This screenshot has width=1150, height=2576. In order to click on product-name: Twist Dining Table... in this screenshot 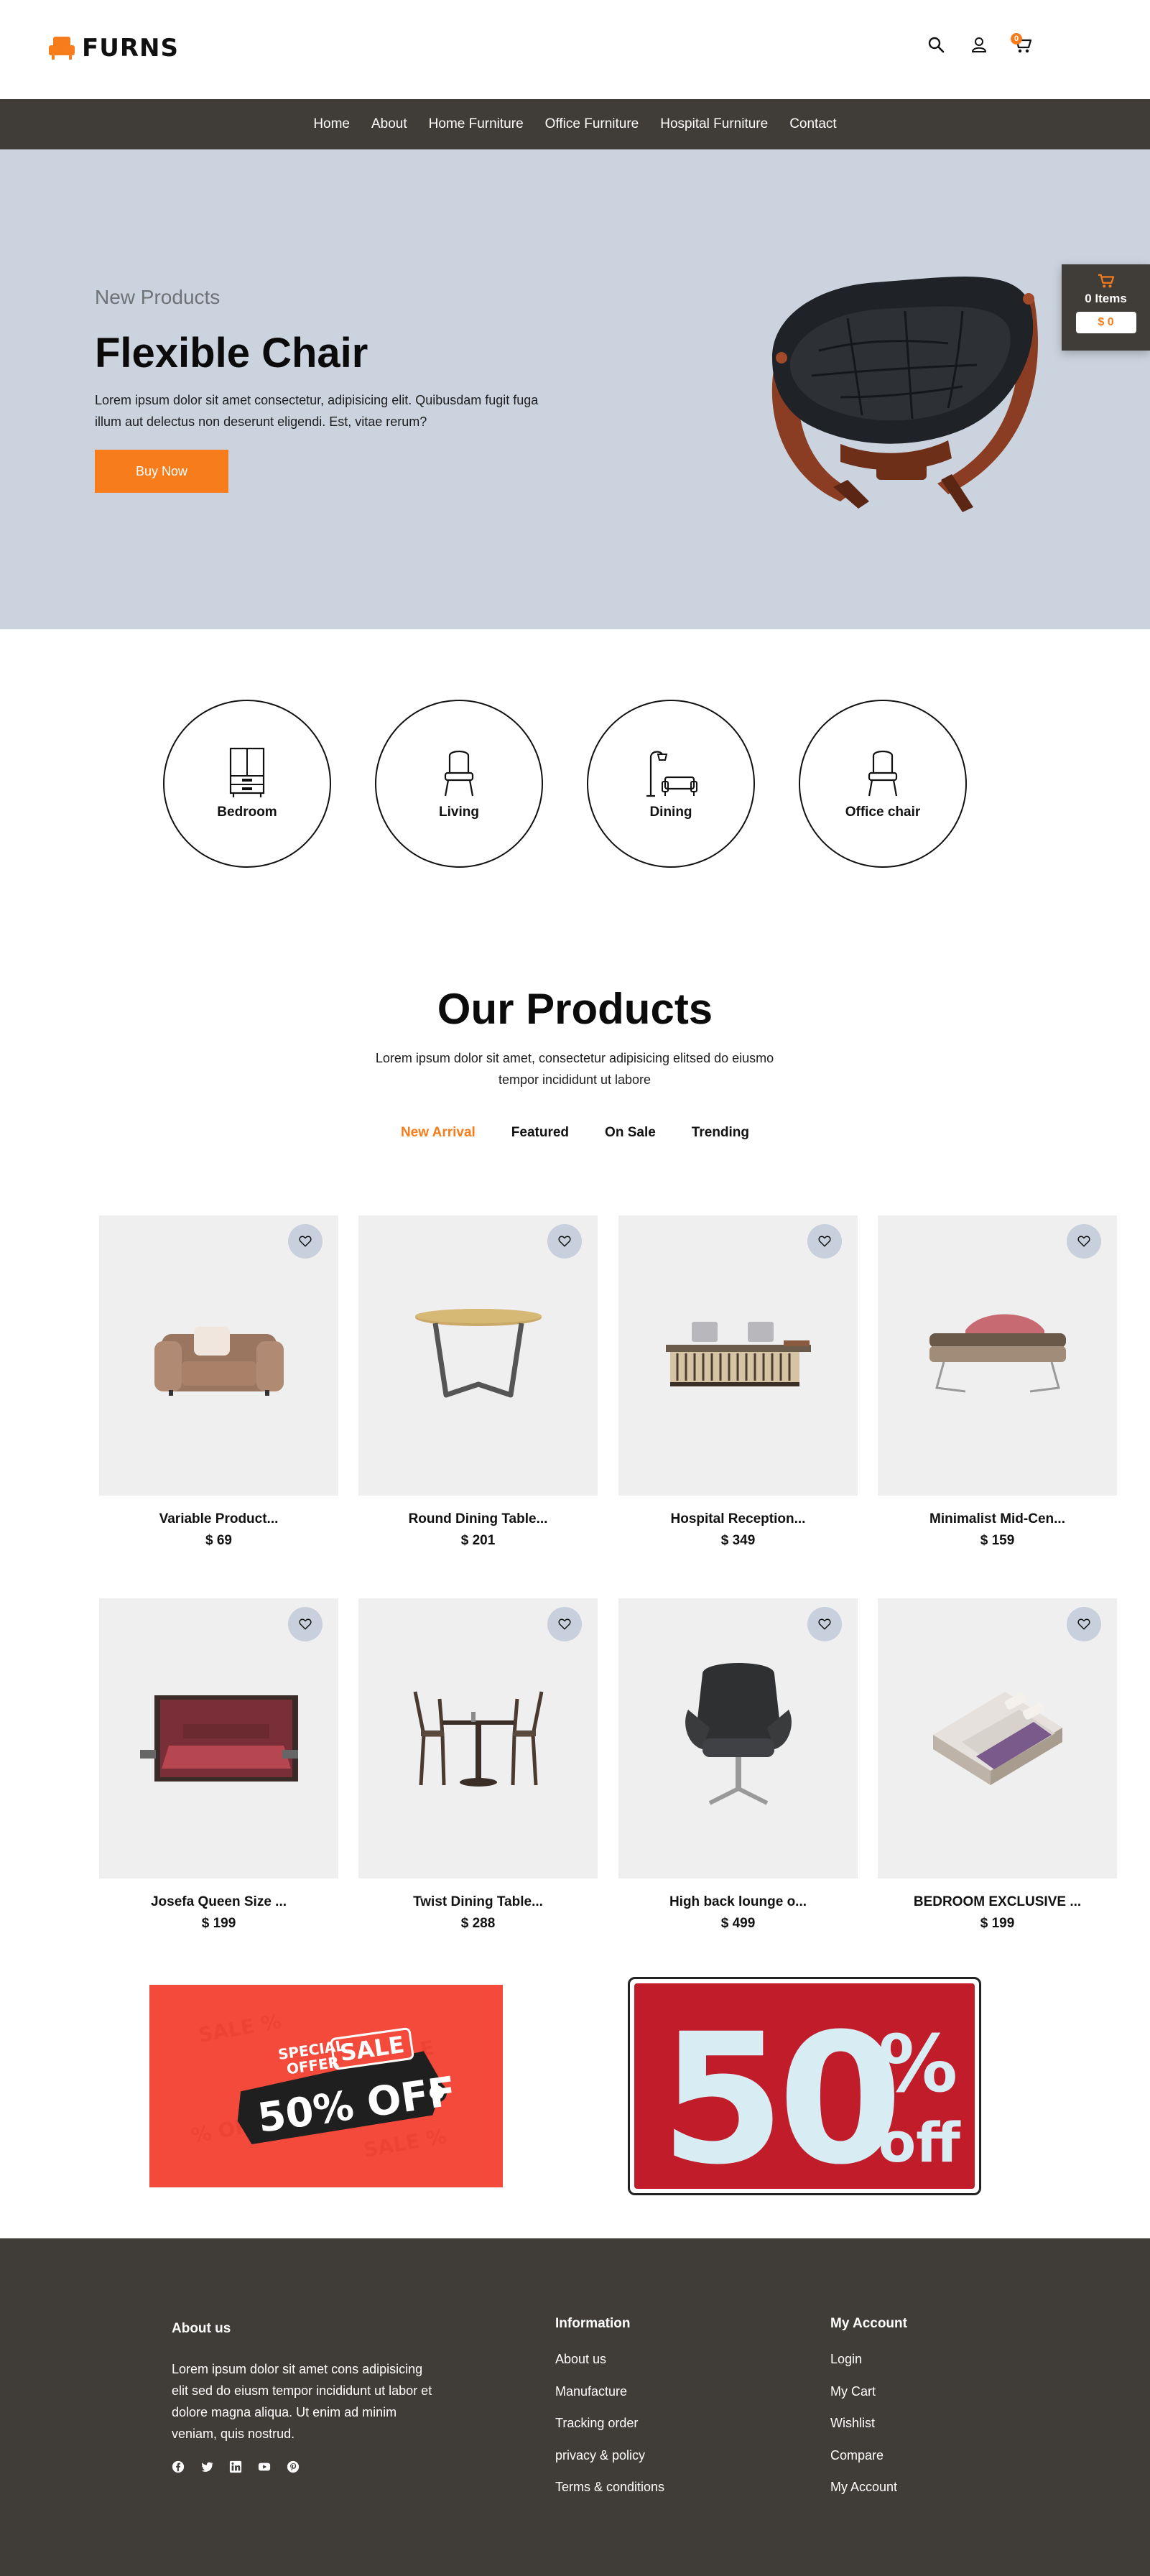, I will do `click(478, 1902)`.